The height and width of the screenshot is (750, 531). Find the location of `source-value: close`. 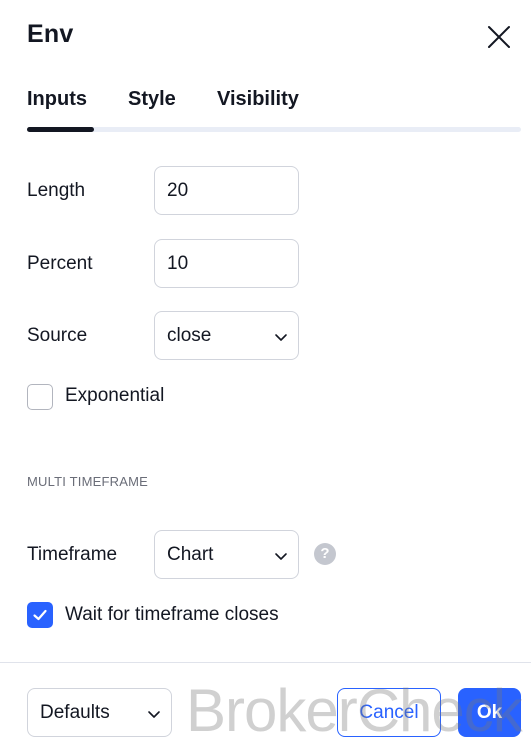

source-value: close is located at coordinates (189, 335).